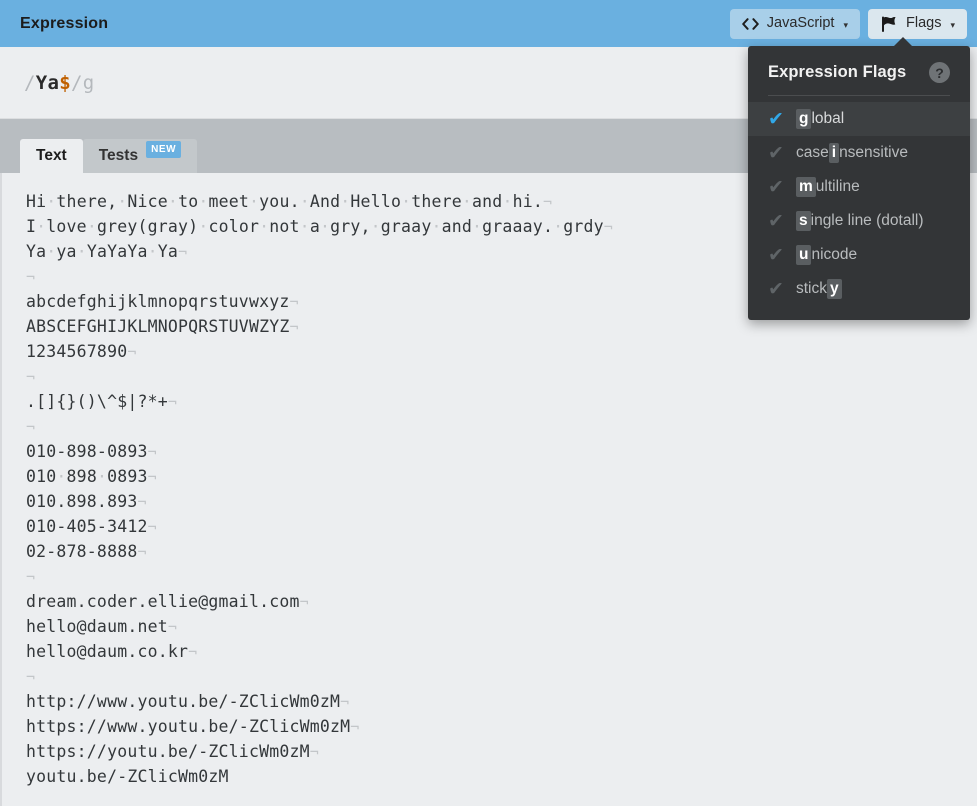  Describe the element at coordinates (859, 289) in the screenshot. I see `flag-option-y: ✔ stick y` at that location.